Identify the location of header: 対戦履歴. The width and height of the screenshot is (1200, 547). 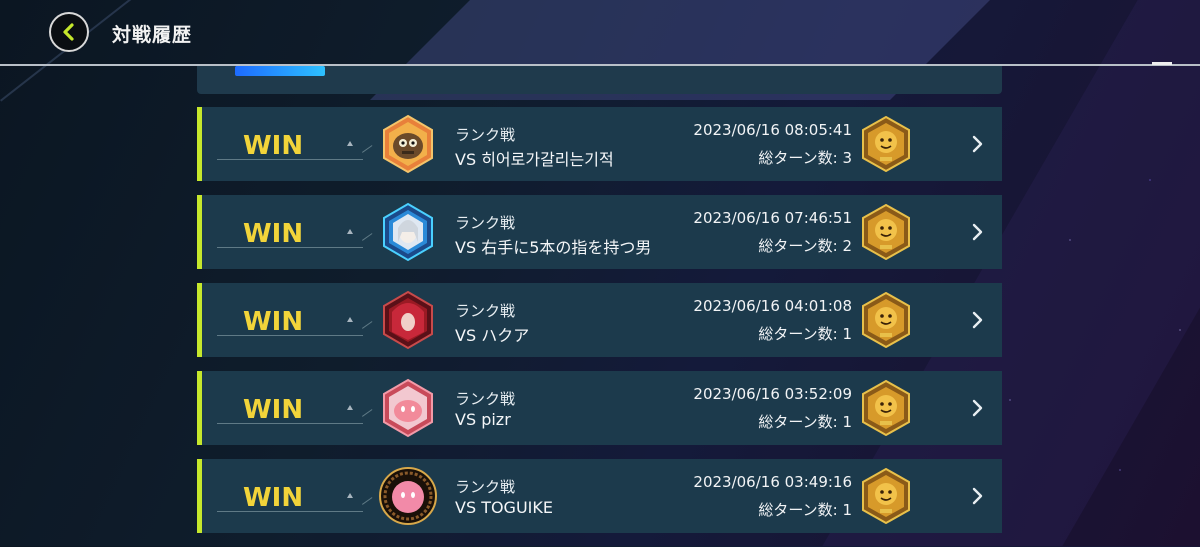
(600, 33).